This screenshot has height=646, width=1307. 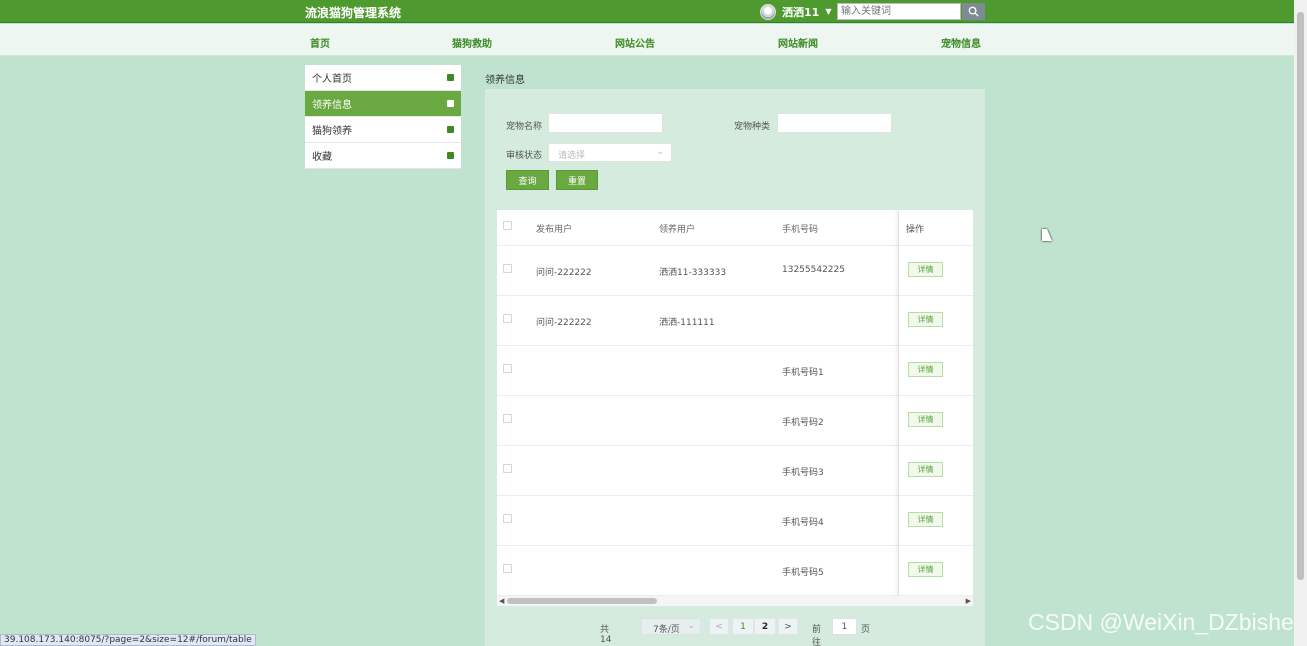 I want to click on sidebar: 个人首页 领养信息 猫狗领养 收藏, so click(x=383, y=117).